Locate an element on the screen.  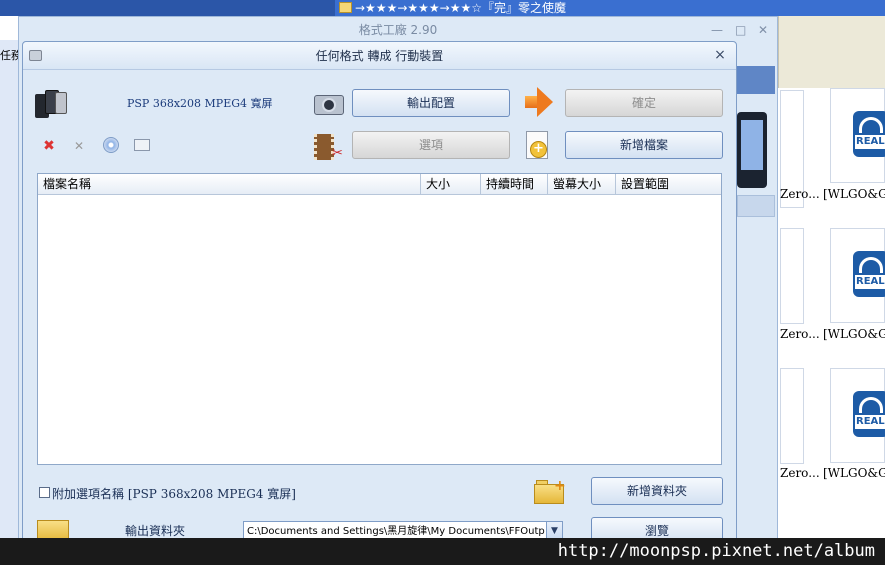
remove-icon: ✖ is located at coordinates (49, 146).